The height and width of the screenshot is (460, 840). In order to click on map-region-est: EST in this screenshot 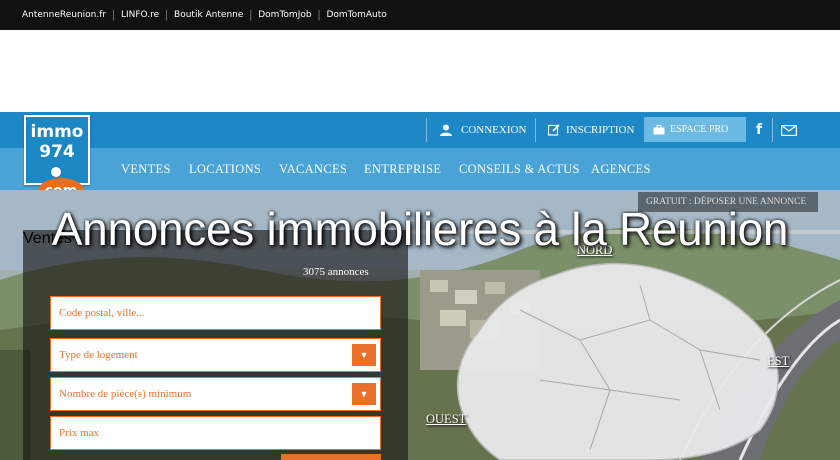, I will do `click(778, 361)`.